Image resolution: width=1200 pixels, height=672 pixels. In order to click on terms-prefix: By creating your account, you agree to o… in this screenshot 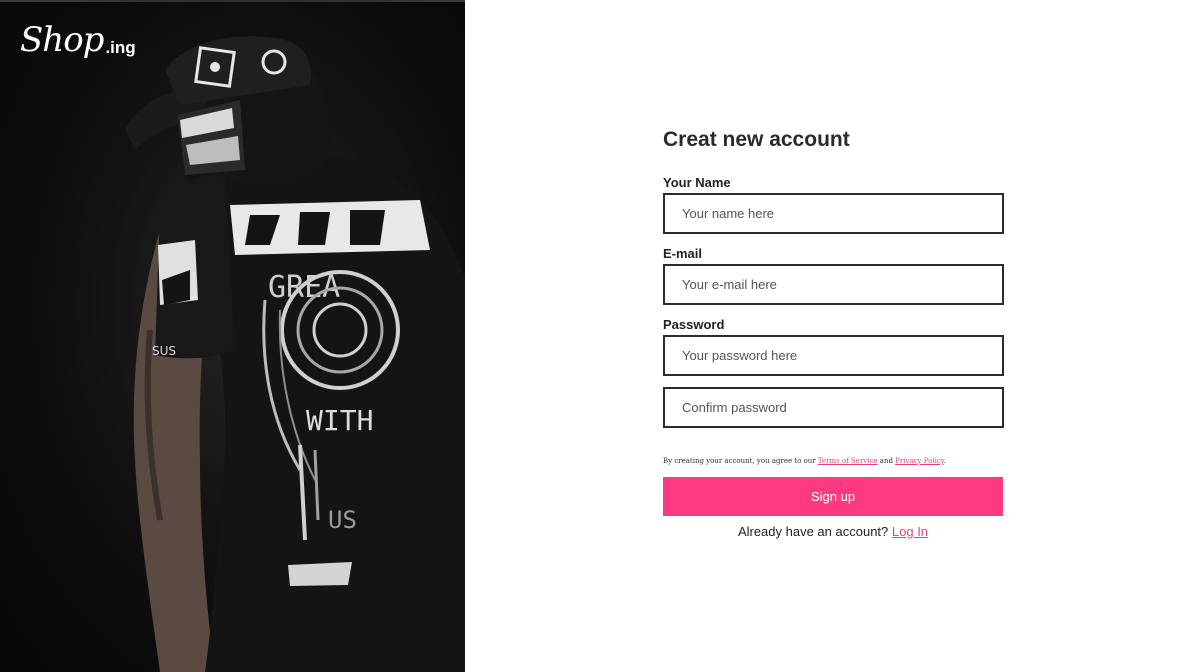, I will do `click(739, 461)`.